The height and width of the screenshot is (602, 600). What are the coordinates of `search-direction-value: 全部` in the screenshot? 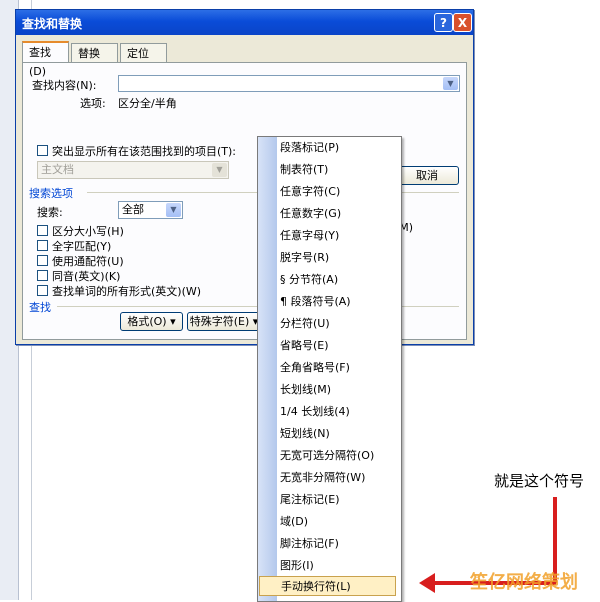 It's located at (133, 209).